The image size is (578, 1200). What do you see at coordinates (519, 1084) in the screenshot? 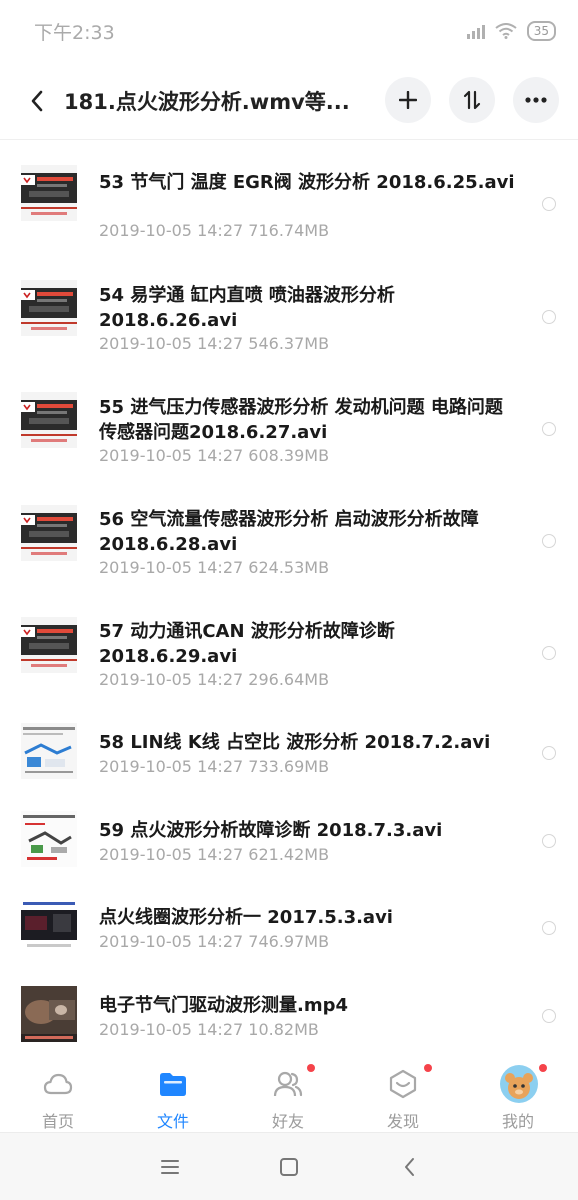
I see `avatar-icon` at bounding box center [519, 1084].